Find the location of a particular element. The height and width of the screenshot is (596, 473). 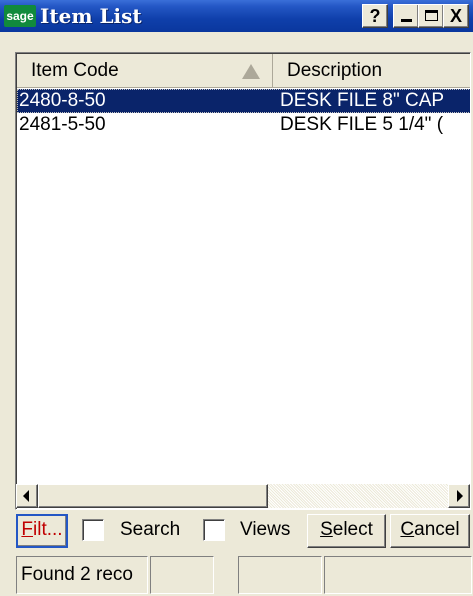

horizontal-scrollbar is located at coordinates (243, 496).